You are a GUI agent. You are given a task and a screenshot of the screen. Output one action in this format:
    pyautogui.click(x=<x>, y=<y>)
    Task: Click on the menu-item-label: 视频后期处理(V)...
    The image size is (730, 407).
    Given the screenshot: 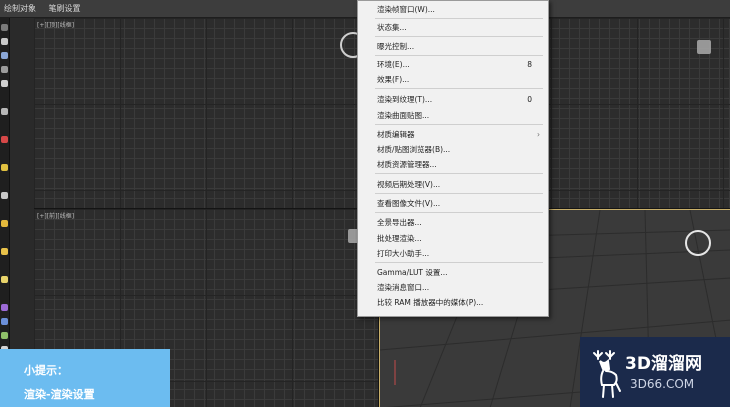 What is the action you would take?
    pyautogui.click(x=409, y=184)
    